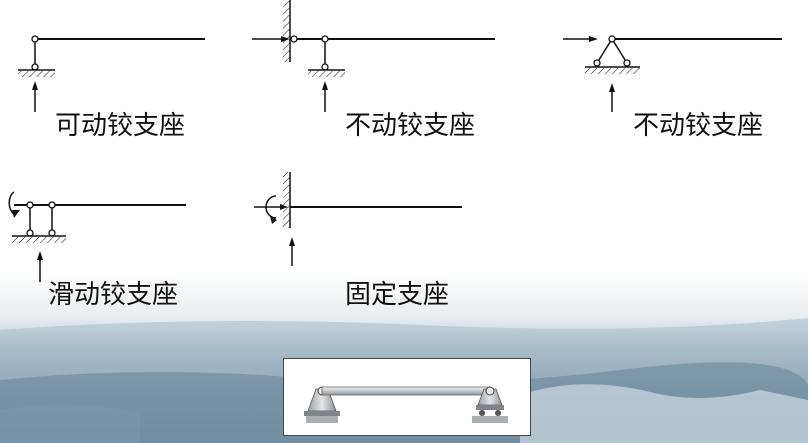 The height and width of the screenshot is (443, 808). I want to click on beam-illustration, so click(406, 404).